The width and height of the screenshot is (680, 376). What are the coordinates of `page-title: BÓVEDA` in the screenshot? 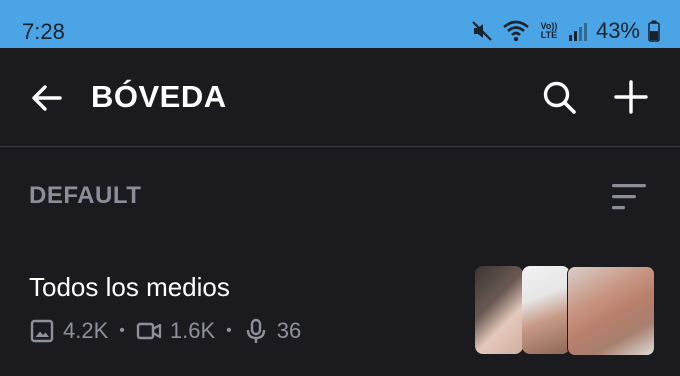 It's located at (159, 96).